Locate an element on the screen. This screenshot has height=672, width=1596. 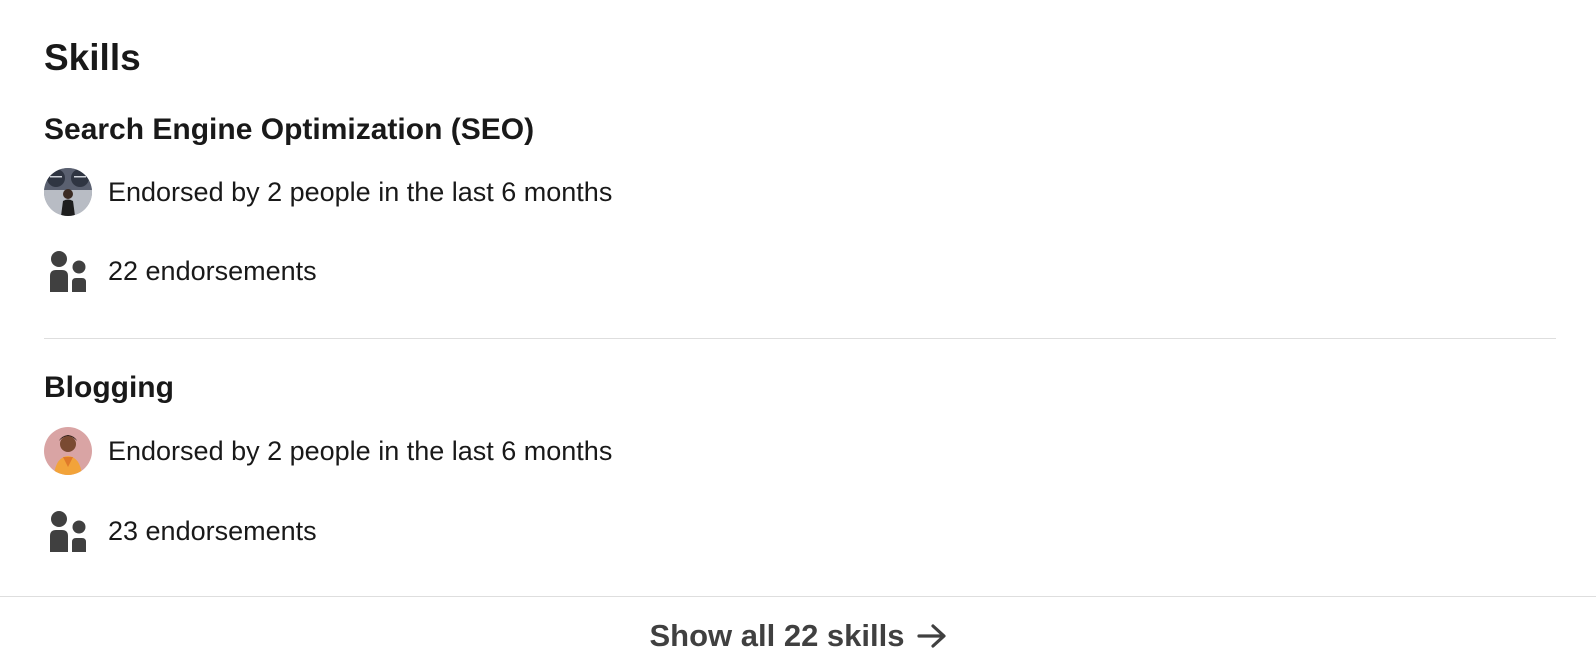
section-title: Skills is located at coordinates (92, 57).